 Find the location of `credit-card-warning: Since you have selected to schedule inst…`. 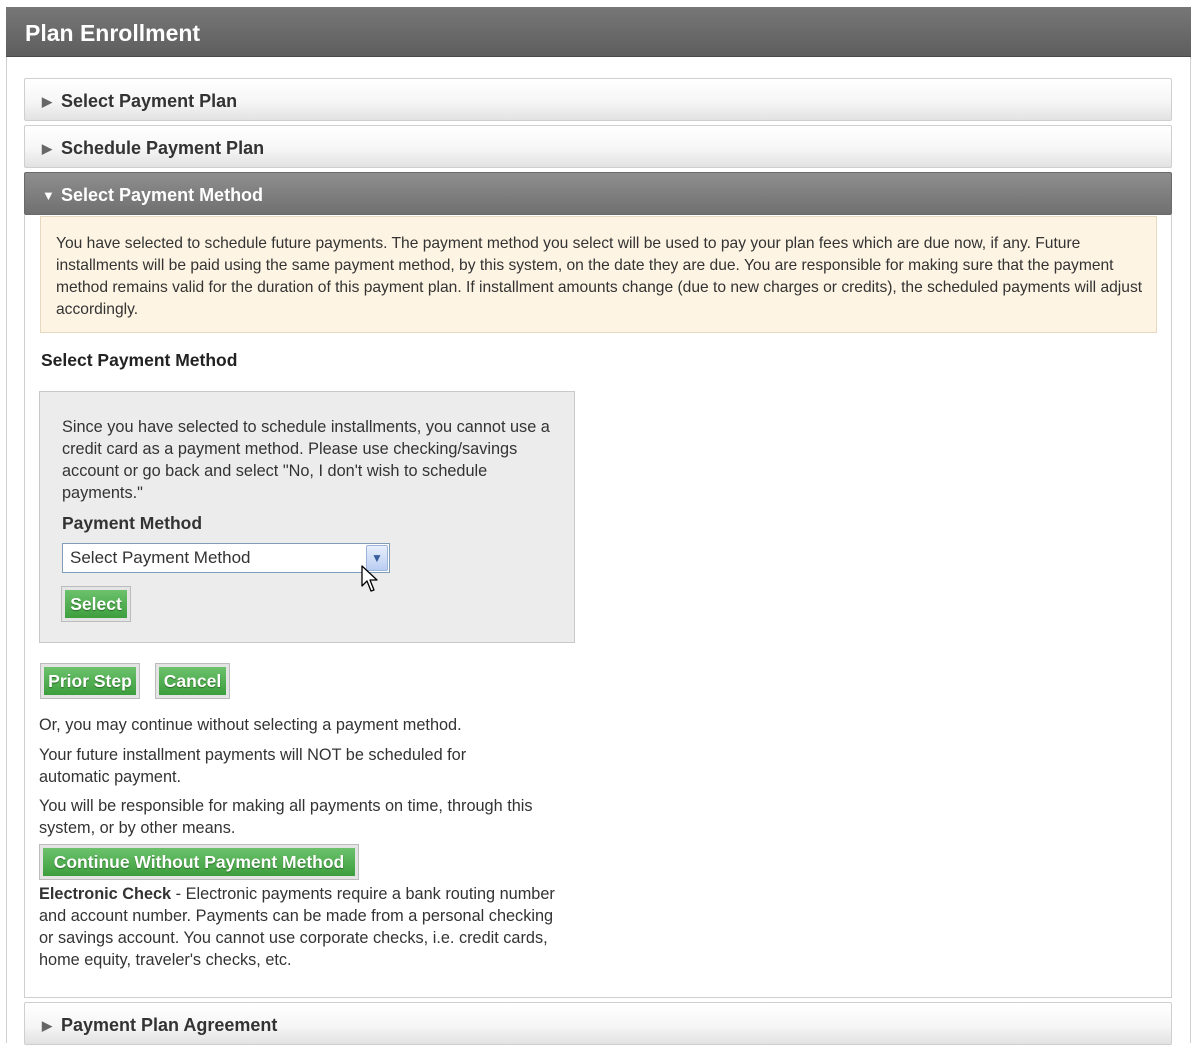

credit-card-warning: Since you have selected to schedule inst… is located at coordinates (306, 460).